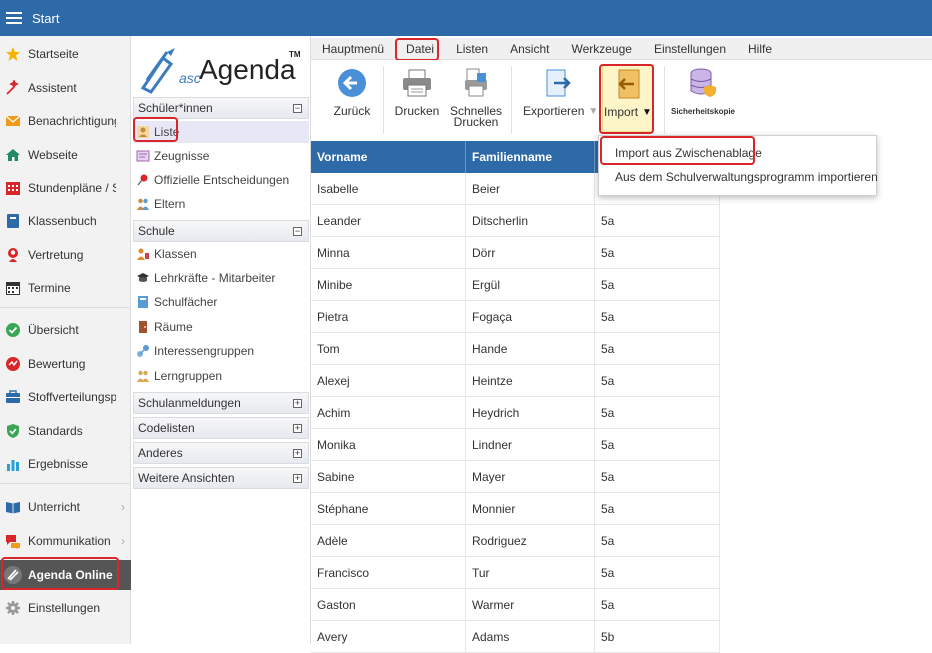 Image resolution: width=932 pixels, height=653 pixels. I want to click on section-schulanmeldungen: Schulanmeldungen +, so click(221, 403).